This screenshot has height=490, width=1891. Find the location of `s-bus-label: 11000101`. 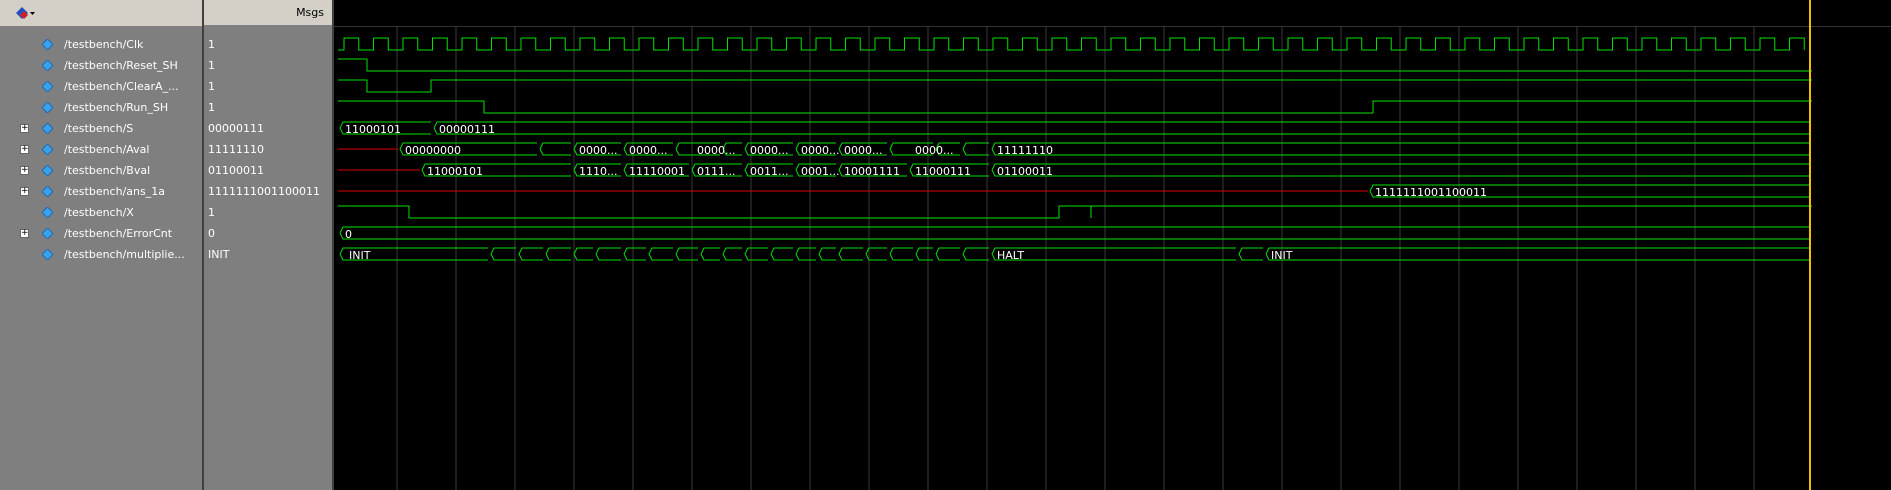

s-bus-label: 11000101 is located at coordinates (373, 129).